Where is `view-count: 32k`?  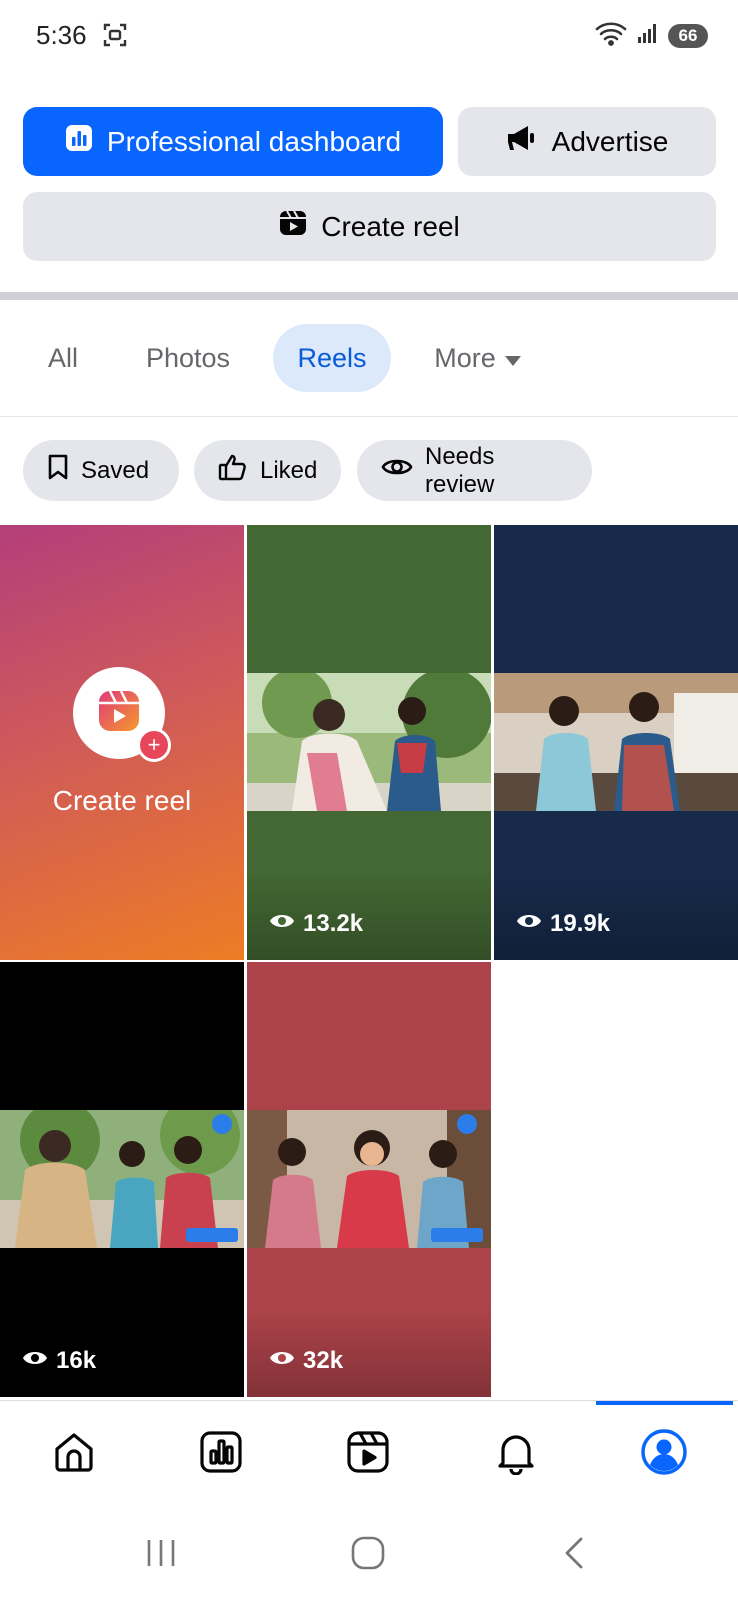
view-count: 32k is located at coordinates (306, 1361).